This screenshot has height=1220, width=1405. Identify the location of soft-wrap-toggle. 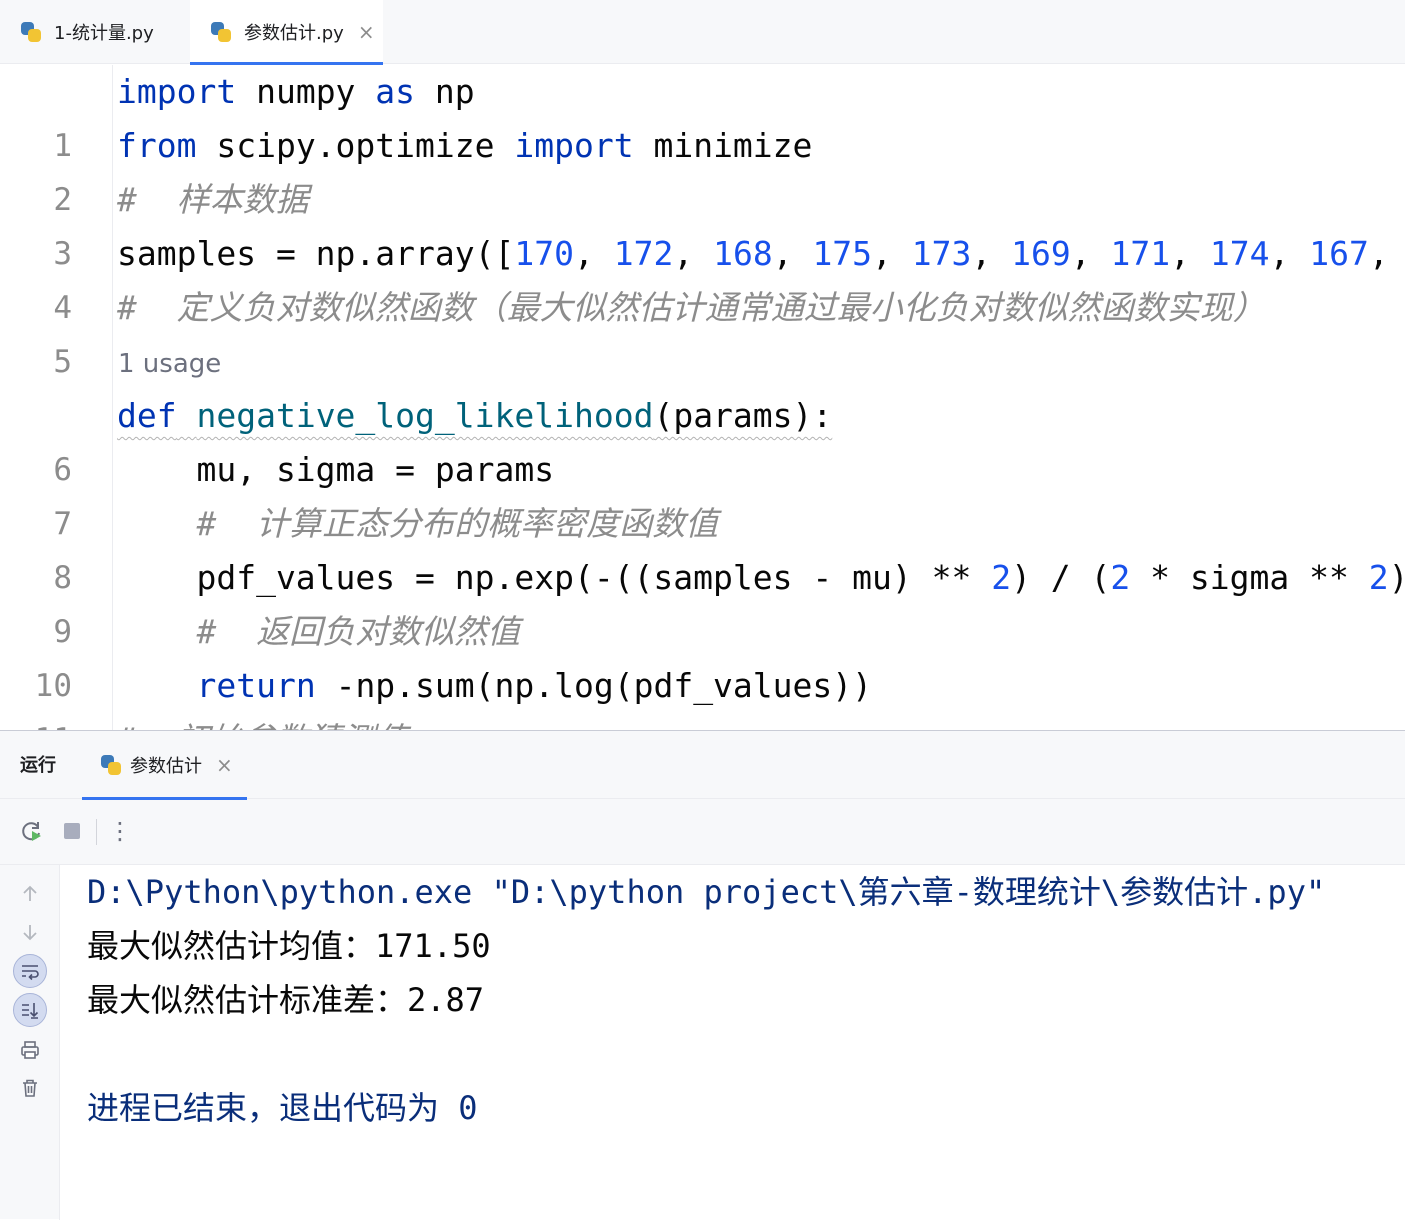
(30, 971).